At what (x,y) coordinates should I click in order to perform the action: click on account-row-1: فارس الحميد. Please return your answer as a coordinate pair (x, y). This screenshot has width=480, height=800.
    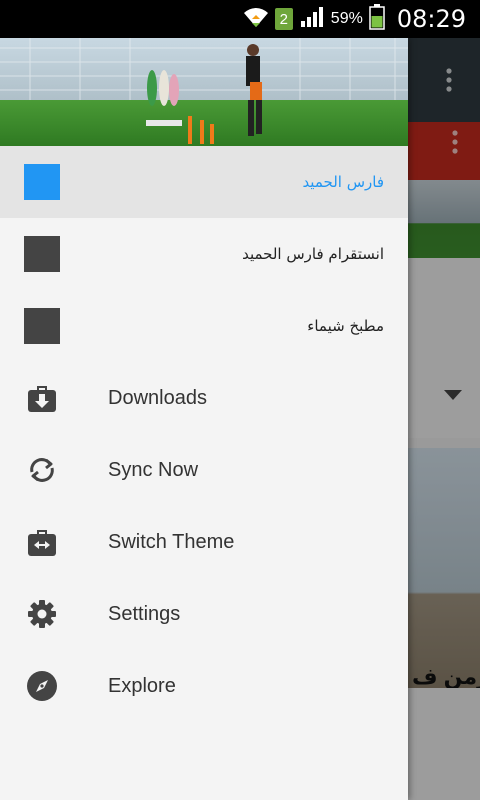
    Looking at the image, I should click on (204, 182).